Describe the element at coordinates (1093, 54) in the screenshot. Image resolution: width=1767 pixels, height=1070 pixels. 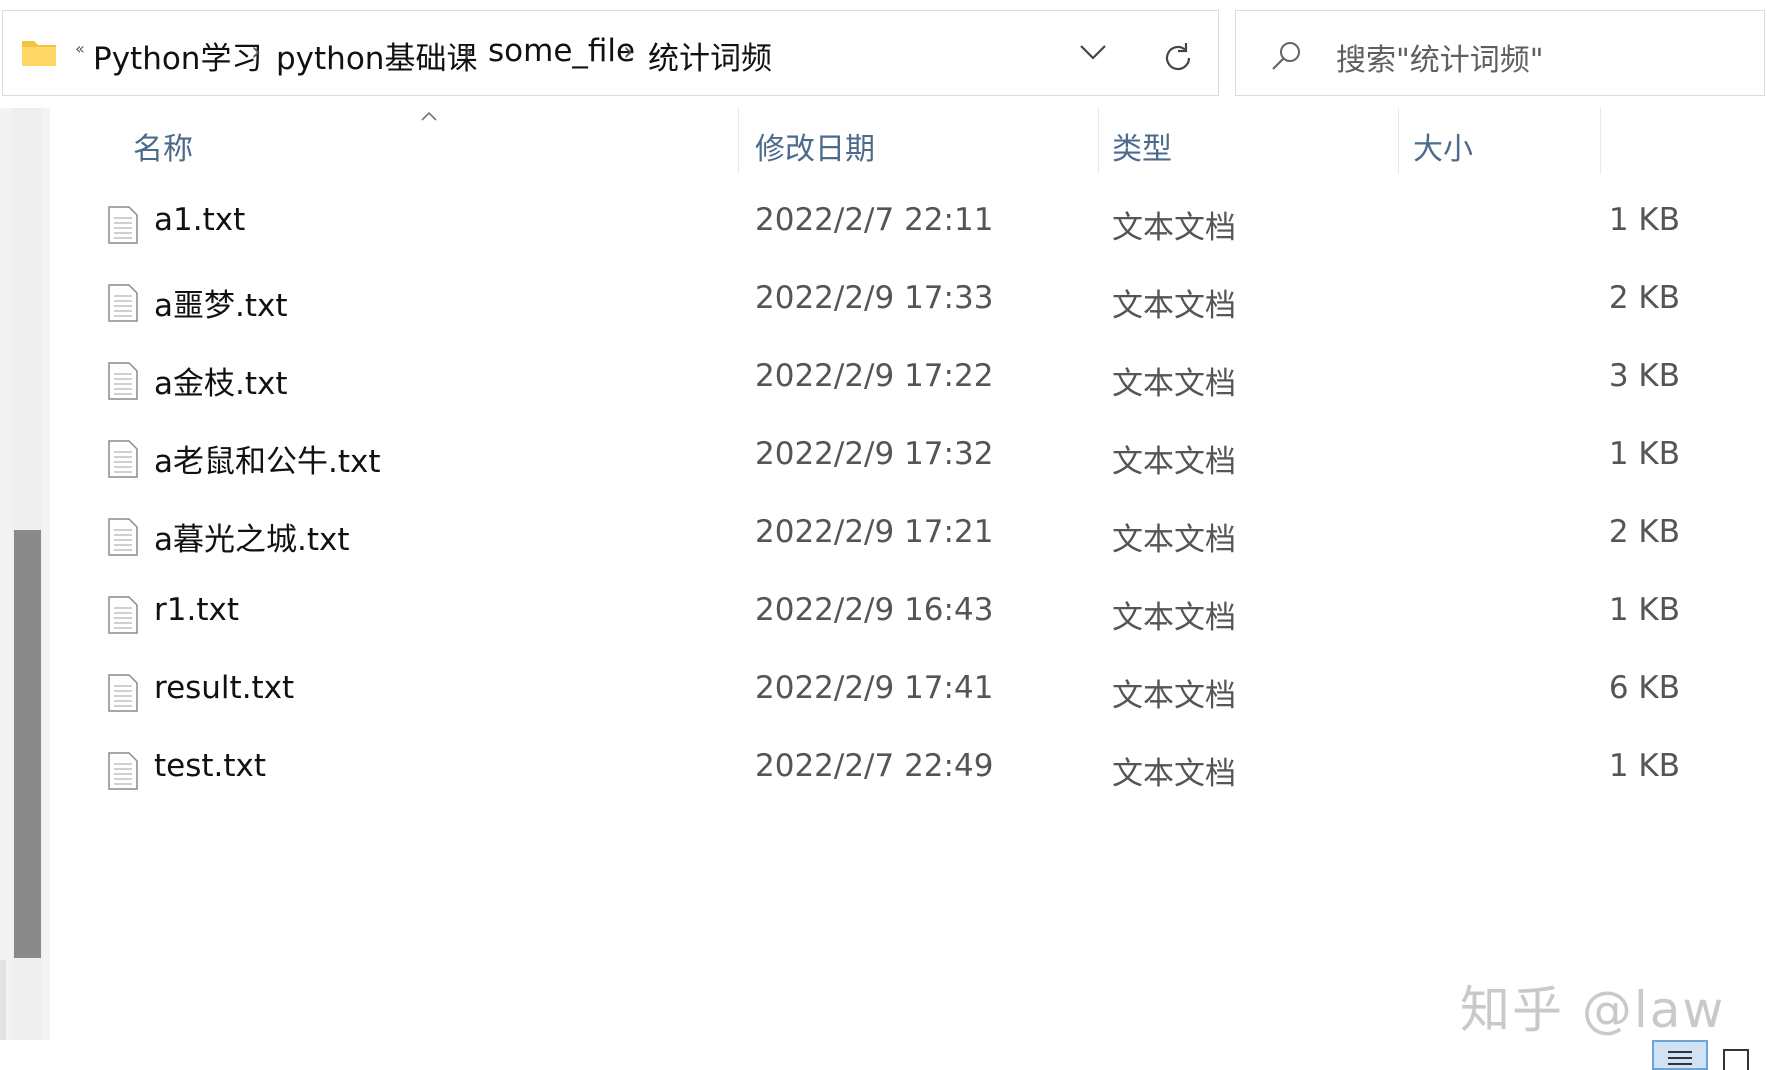
I see `chevron-down-icon` at that location.